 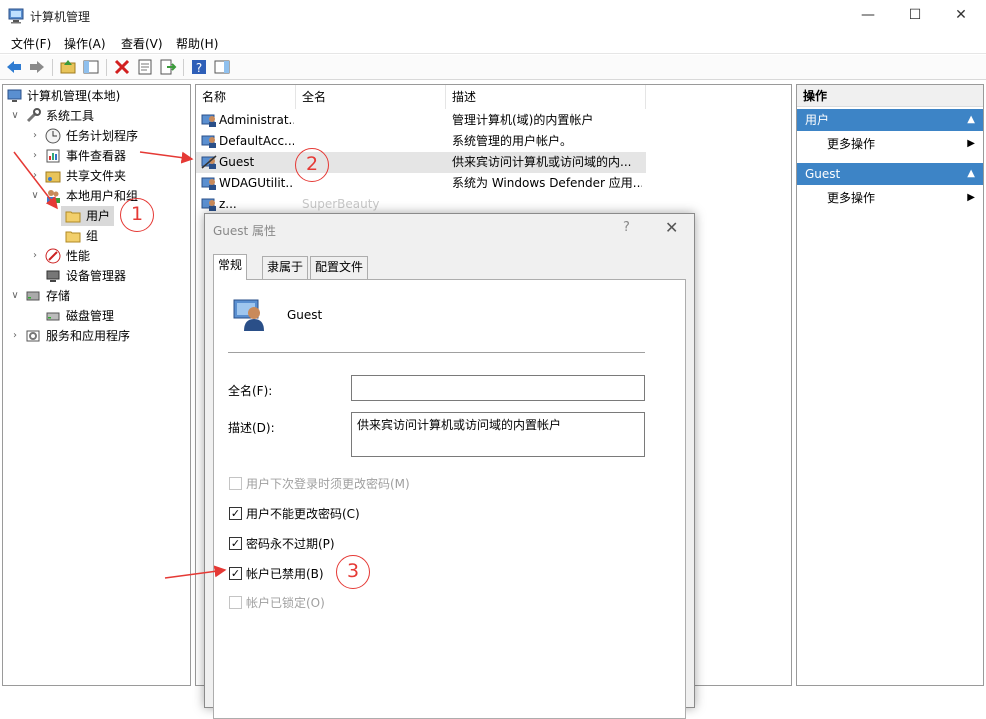 What do you see at coordinates (14, 68) in the screenshot?
I see `back-icon` at bounding box center [14, 68].